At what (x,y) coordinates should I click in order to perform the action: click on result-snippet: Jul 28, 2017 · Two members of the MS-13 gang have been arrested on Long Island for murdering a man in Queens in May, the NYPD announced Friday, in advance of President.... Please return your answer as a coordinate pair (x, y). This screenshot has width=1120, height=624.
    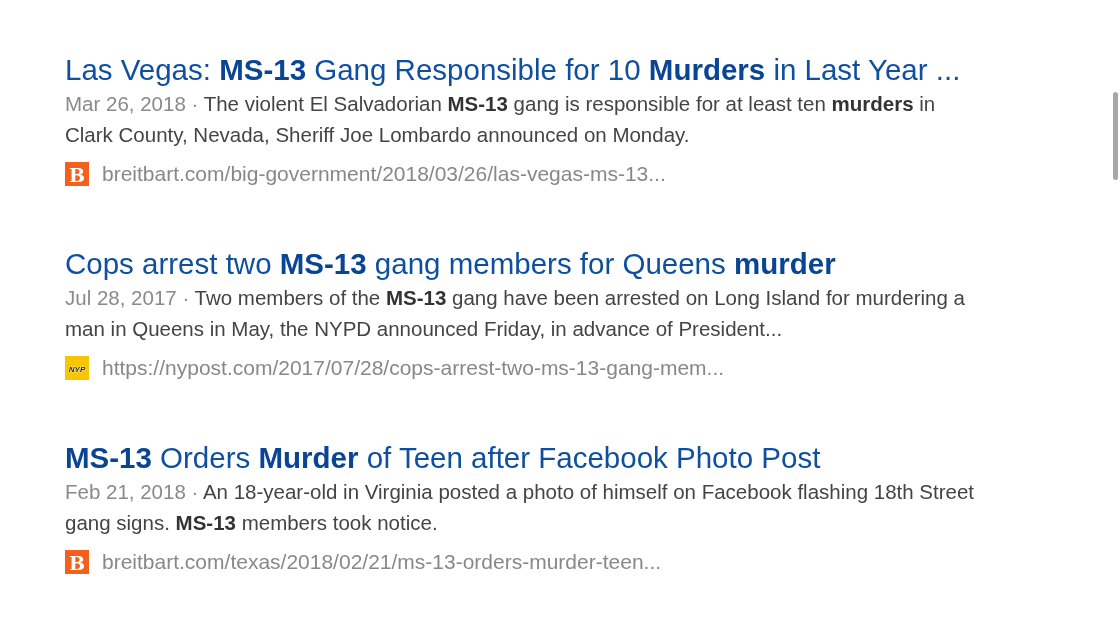
    Looking at the image, I should click on (515, 313).